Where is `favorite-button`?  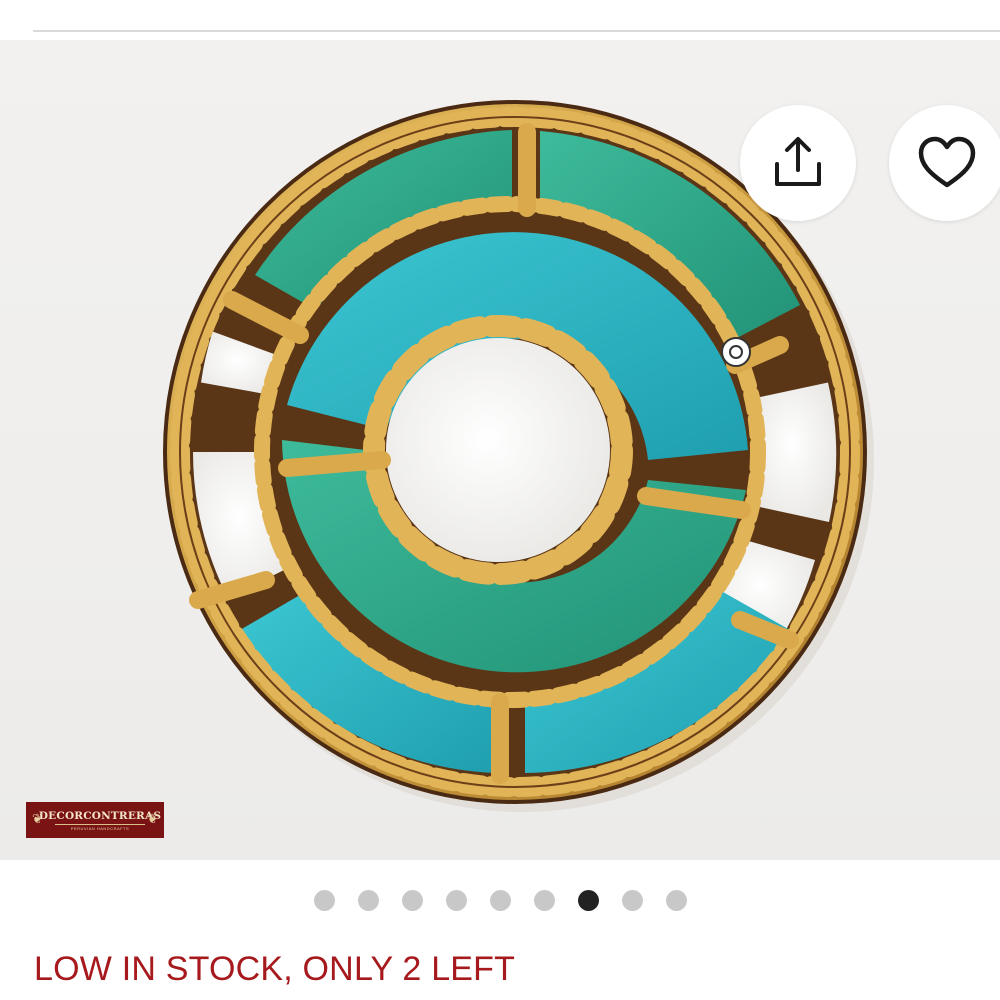
favorite-button is located at coordinates (944, 163).